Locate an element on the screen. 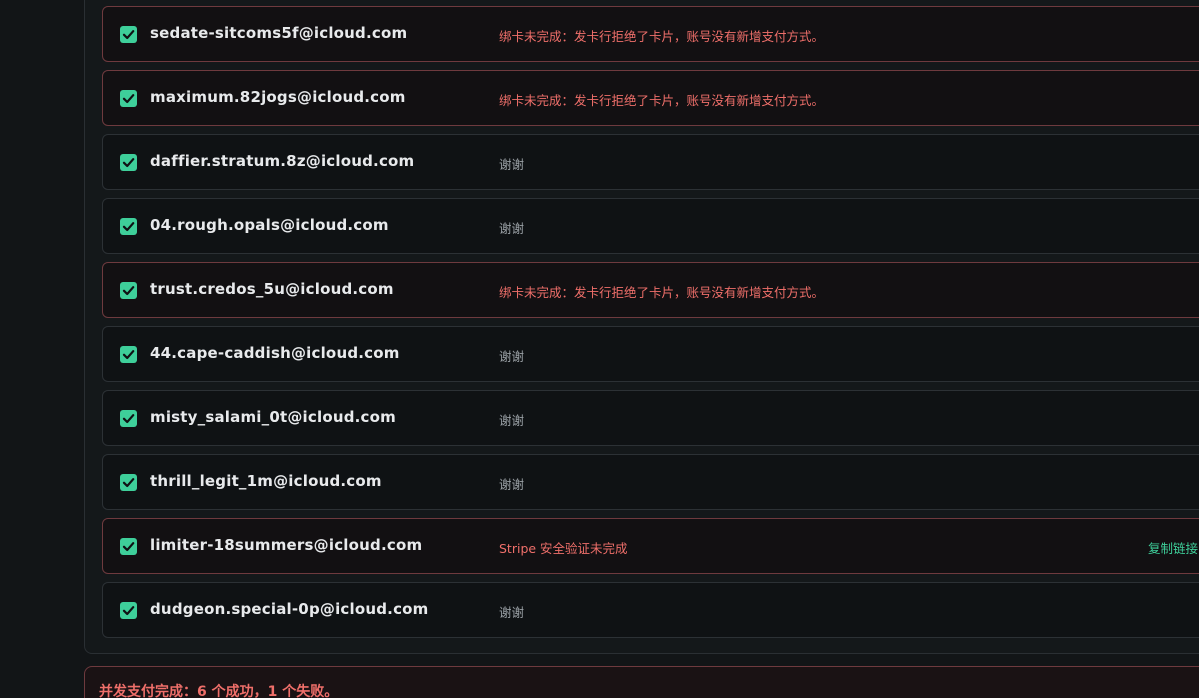 The width and height of the screenshot is (1199, 698). account-row: thrill_legit_1m@icloud.com 谢谢 is located at coordinates (650, 482).